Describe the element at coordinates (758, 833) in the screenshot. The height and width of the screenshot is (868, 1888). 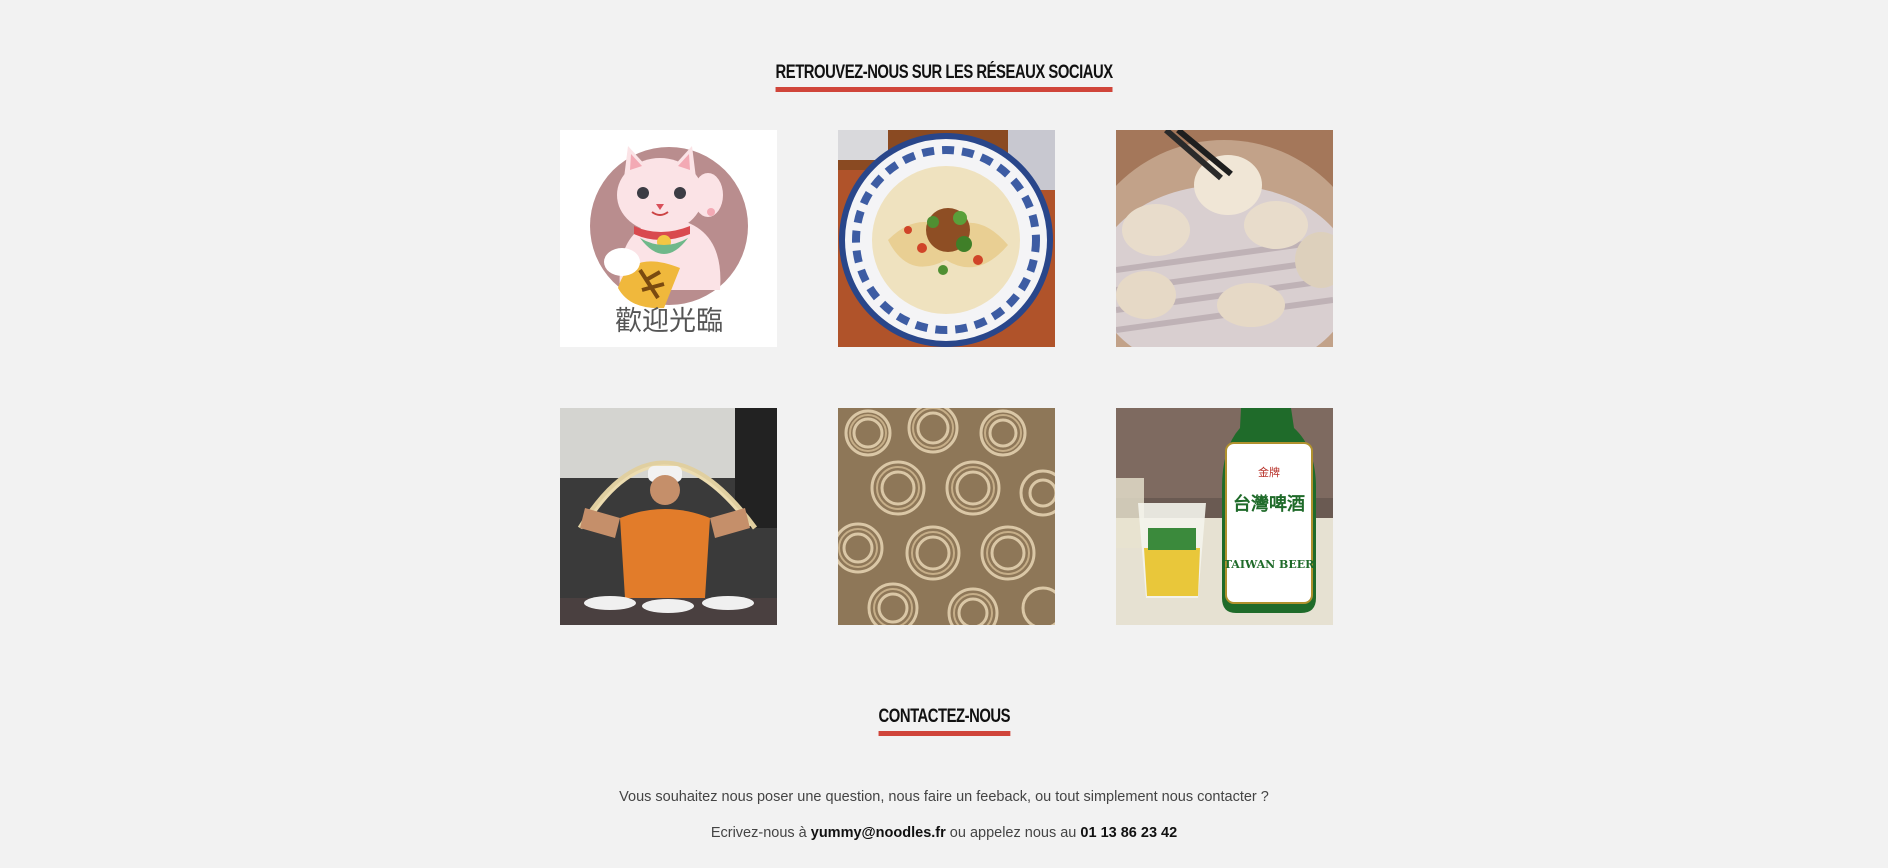
I see `contact-write-prefix: Ecrivez-nous à` at that location.